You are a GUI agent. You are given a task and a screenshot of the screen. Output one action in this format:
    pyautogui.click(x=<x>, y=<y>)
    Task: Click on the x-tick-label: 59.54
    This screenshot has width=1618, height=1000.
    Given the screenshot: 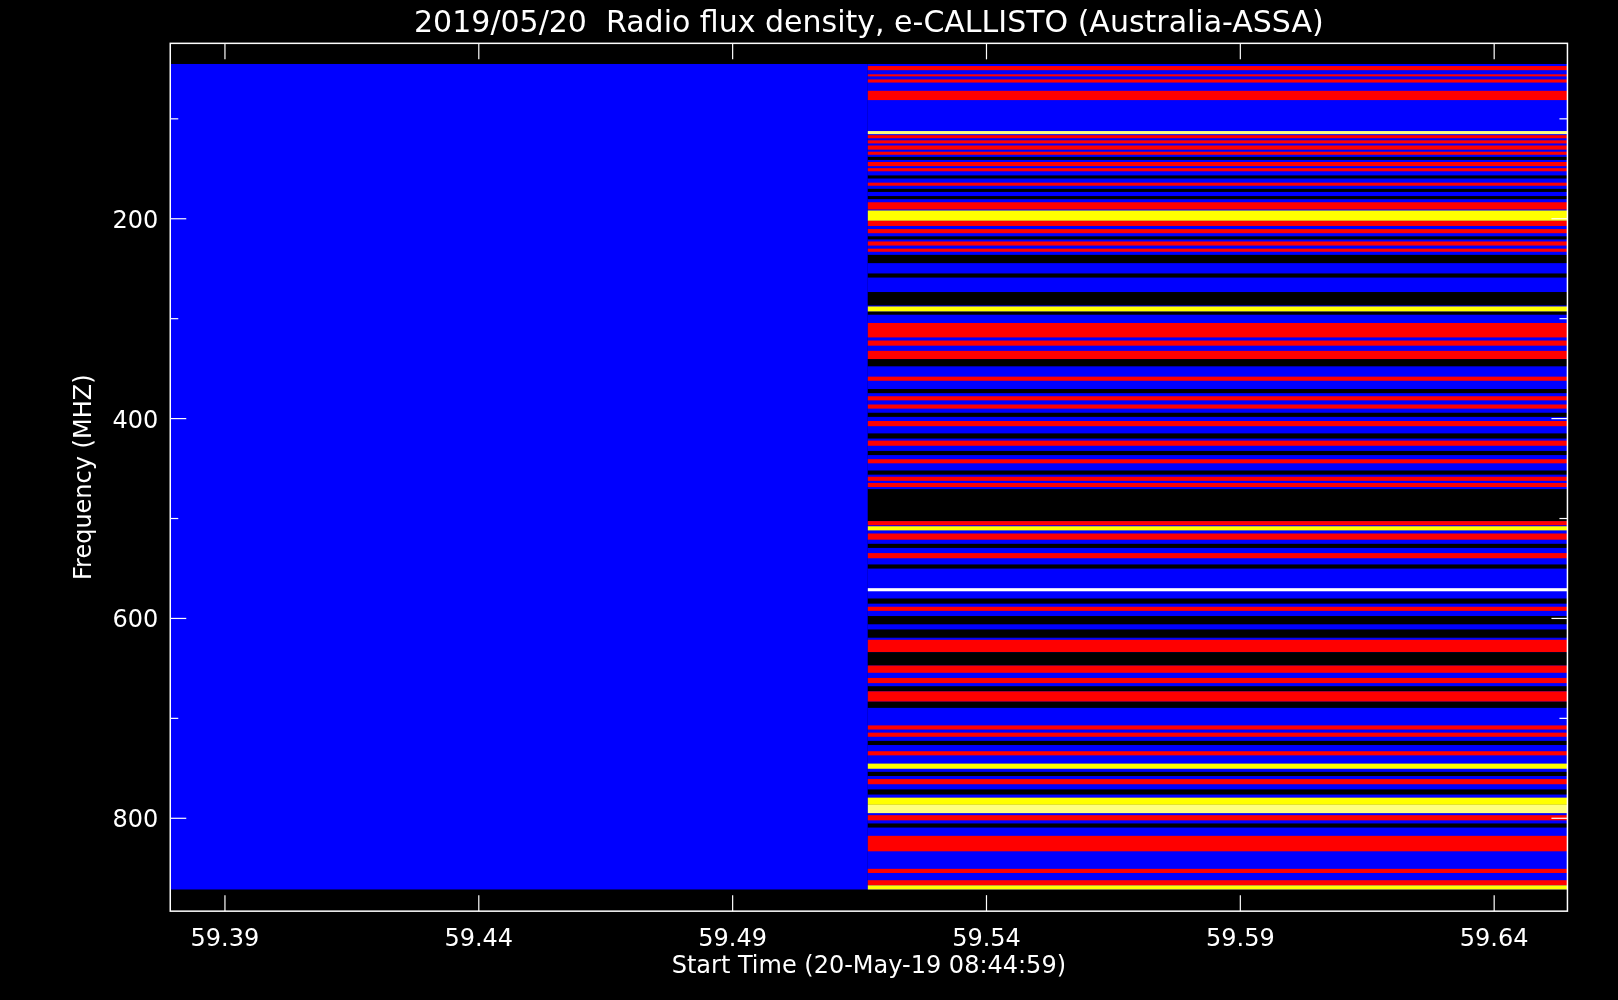 What is the action you would take?
    pyautogui.click(x=986, y=938)
    